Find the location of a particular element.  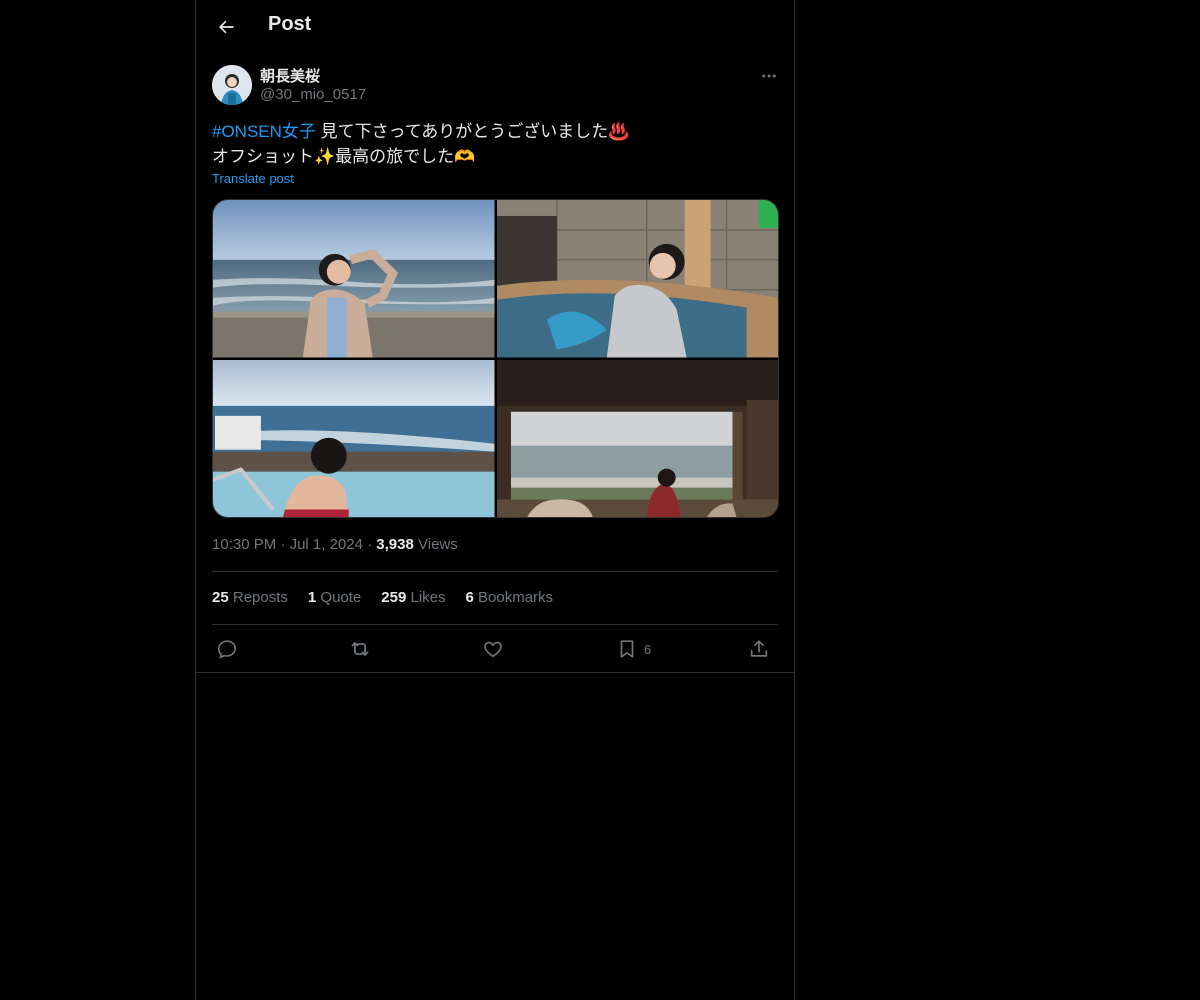

arrow-left-icon is located at coordinates (226, 27).